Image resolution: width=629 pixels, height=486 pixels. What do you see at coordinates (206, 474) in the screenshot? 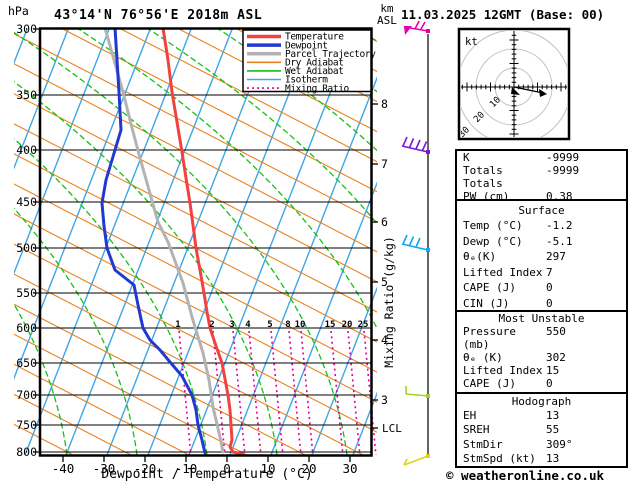
I see `x-axis-label: Dewpoint / Temperature (°C)` at bounding box center [206, 474].